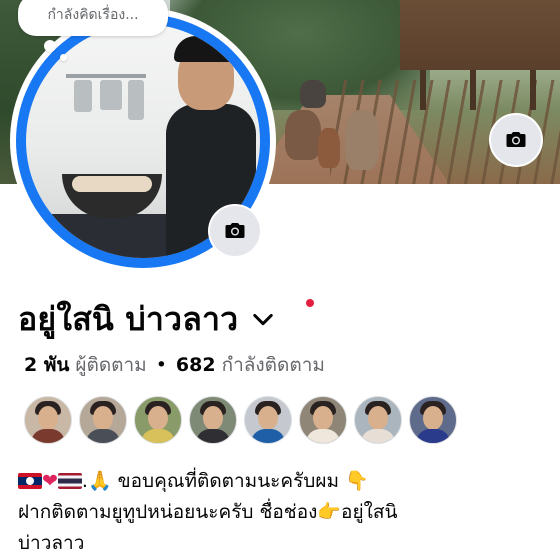  I want to click on cover-house, so click(480, 35).